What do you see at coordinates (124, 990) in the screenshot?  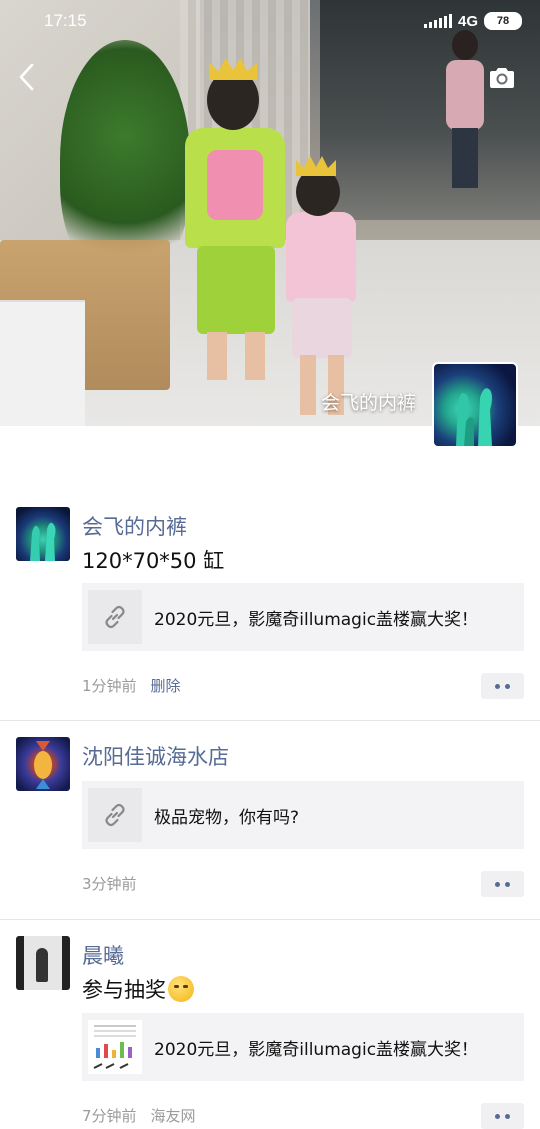 I see `post-text-content: 参与抽奖` at bounding box center [124, 990].